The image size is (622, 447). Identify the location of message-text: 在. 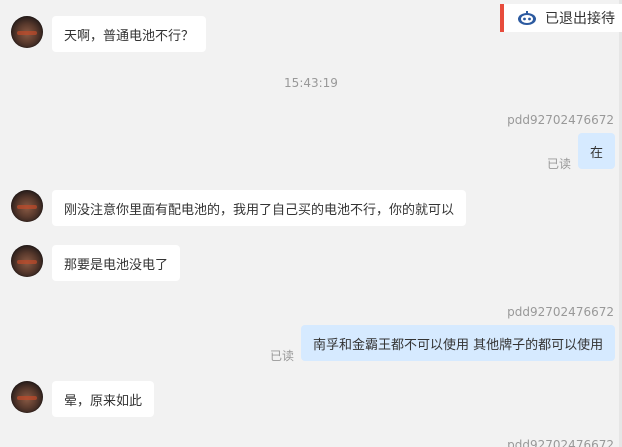
(597, 153).